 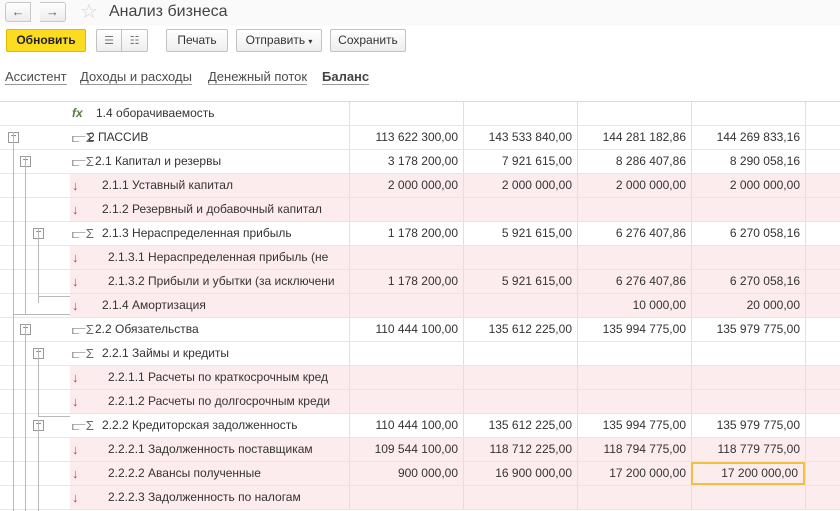 I want to click on expand-all-button: ☰, so click(x=109, y=40).